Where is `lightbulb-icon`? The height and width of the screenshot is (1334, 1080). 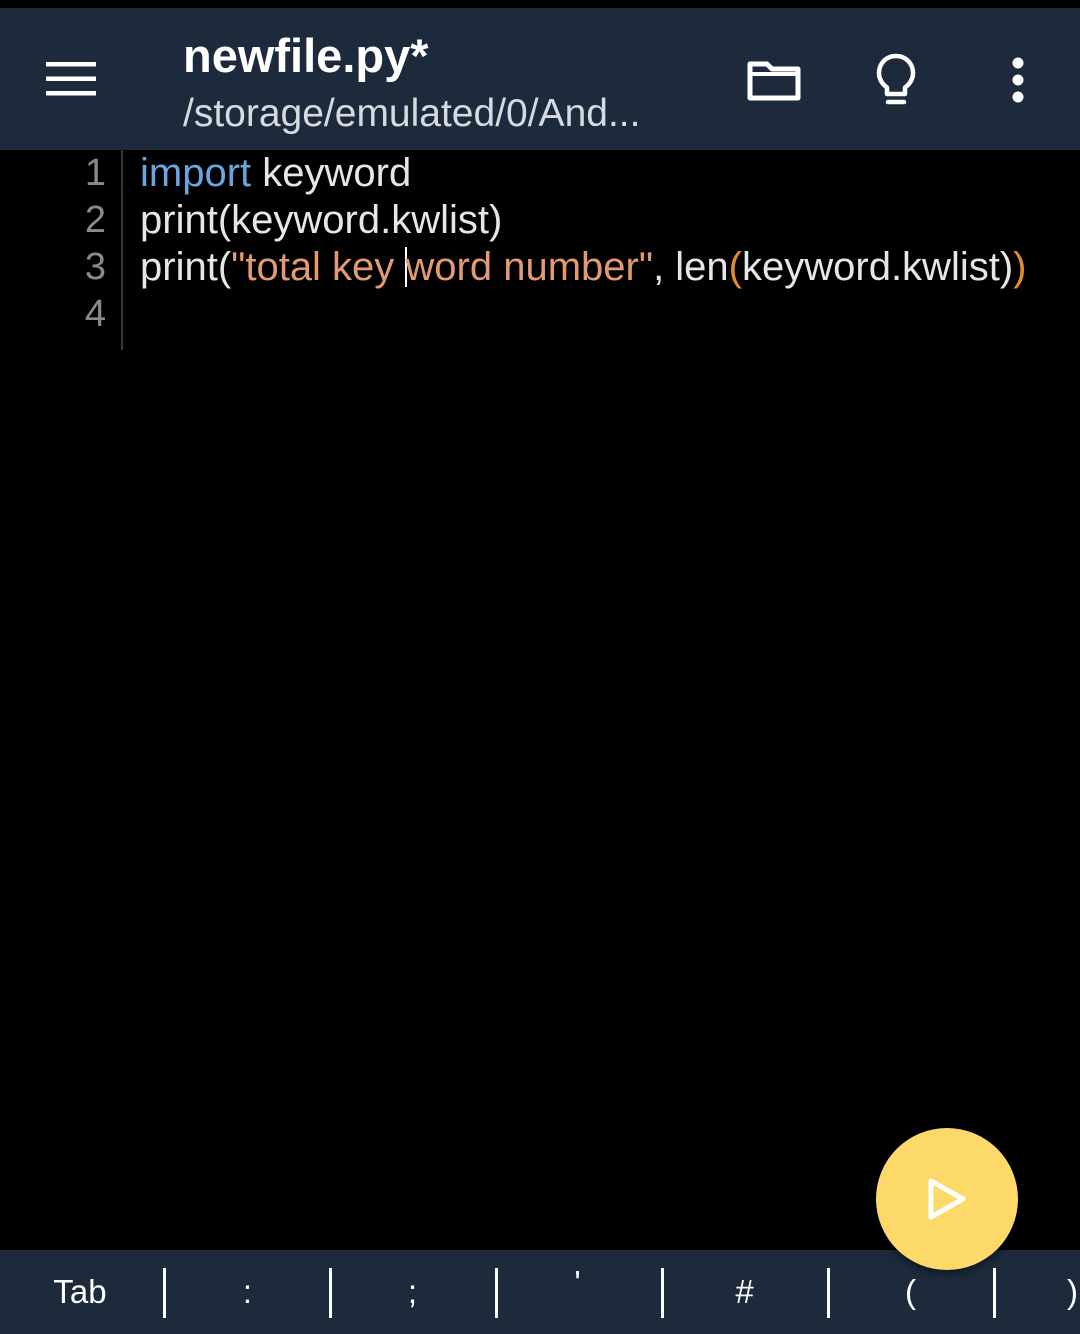 lightbulb-icon is located at coordinates (896, 79).